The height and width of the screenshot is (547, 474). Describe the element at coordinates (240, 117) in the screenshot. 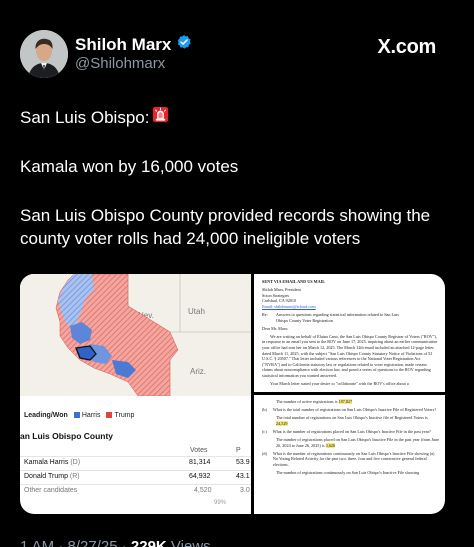

I see `post-text-line-1: San Luis Obispo:` at that location.